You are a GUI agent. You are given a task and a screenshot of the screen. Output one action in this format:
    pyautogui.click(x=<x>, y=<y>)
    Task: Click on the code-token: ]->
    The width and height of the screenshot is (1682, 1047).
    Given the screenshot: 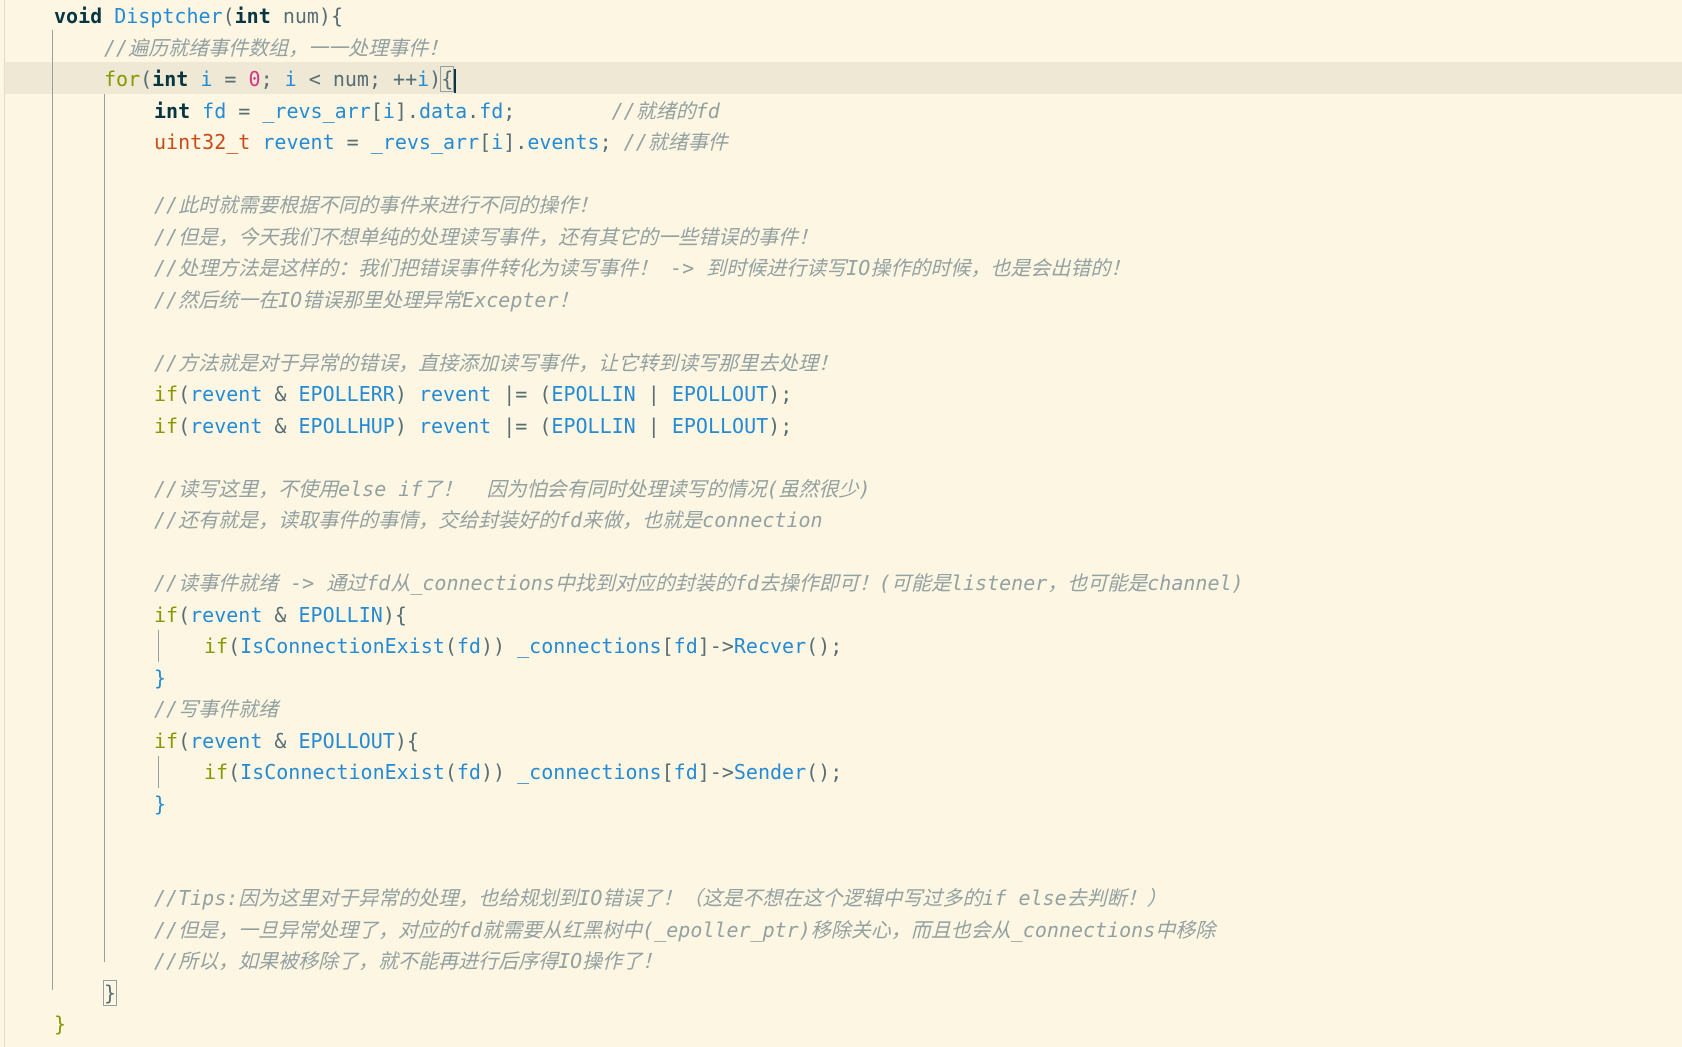 What is the action you would take?
    pyautogui.click(x=715, y=646)
    